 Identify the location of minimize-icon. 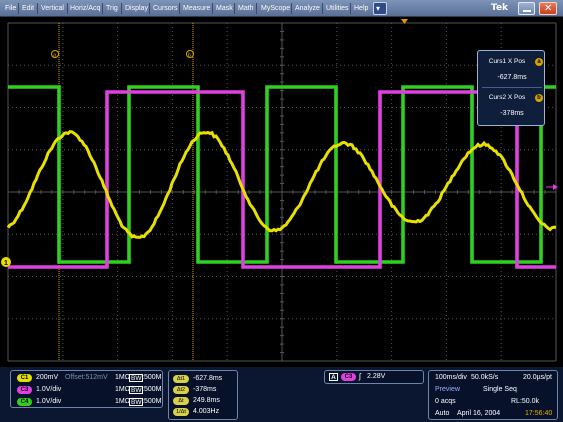
(527, 11).